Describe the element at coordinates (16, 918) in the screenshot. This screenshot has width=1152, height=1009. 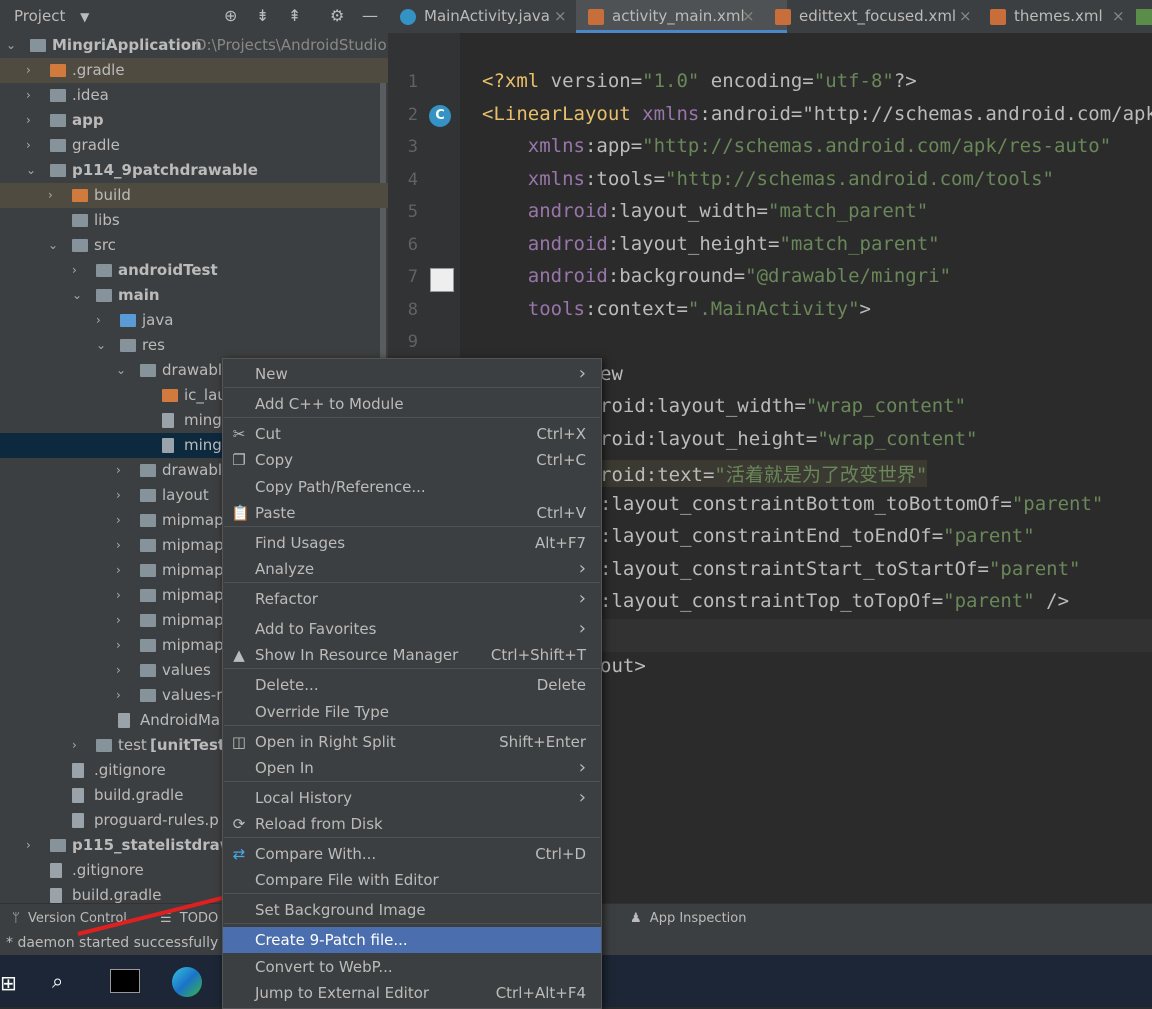
I see `branch-icon: ᛘ` at that location.